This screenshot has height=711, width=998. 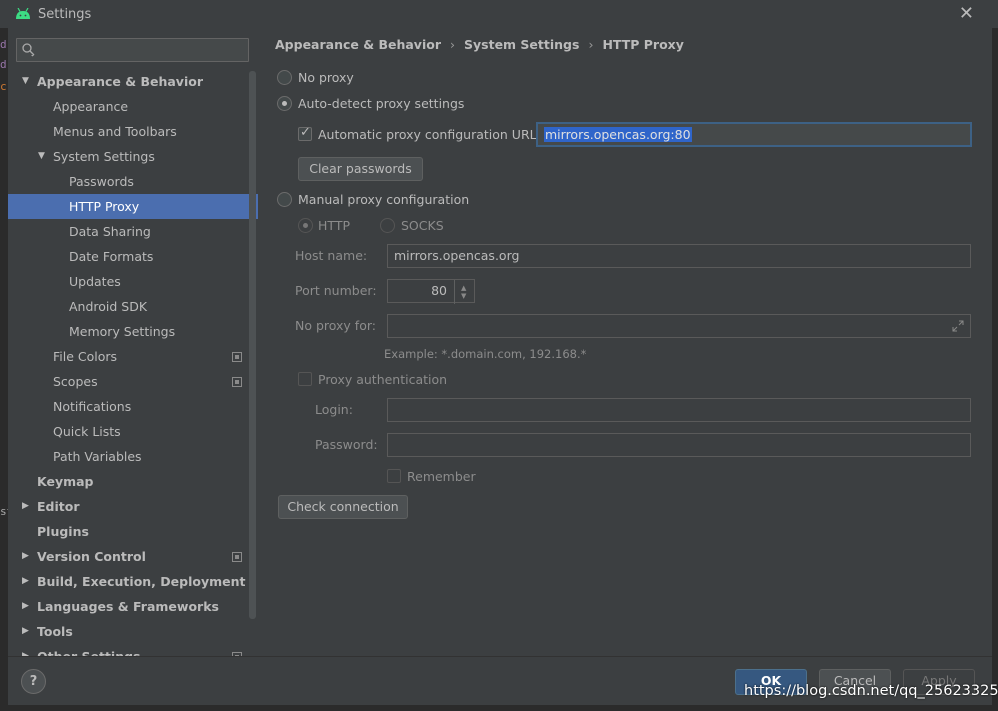 I want to click on sidebar-item-appearance-behavior: ▼ Appearance & Behavior, so click(x=133, y=81).